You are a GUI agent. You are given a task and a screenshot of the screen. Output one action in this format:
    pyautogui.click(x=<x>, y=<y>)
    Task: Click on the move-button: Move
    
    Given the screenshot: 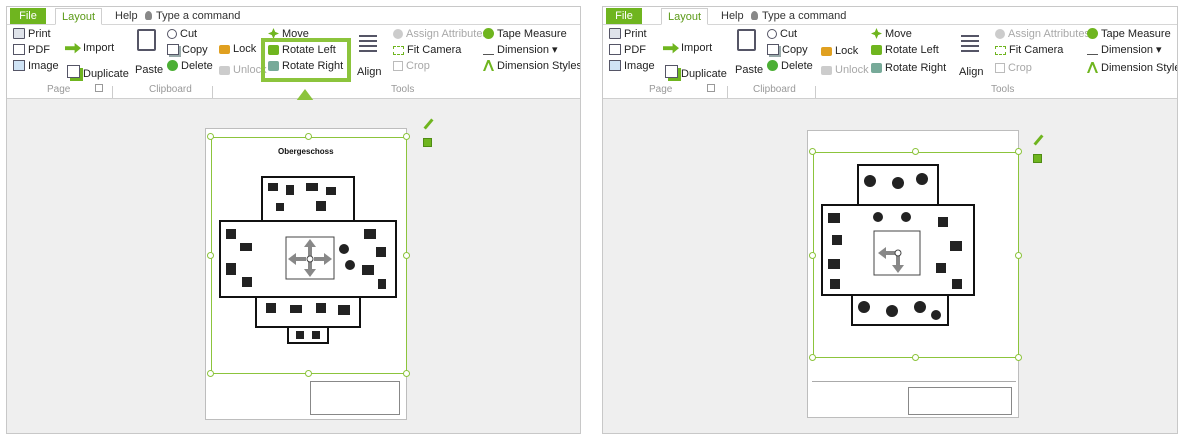 What is the action you would take?
    pyautogui.click(x=891, y=34)
    